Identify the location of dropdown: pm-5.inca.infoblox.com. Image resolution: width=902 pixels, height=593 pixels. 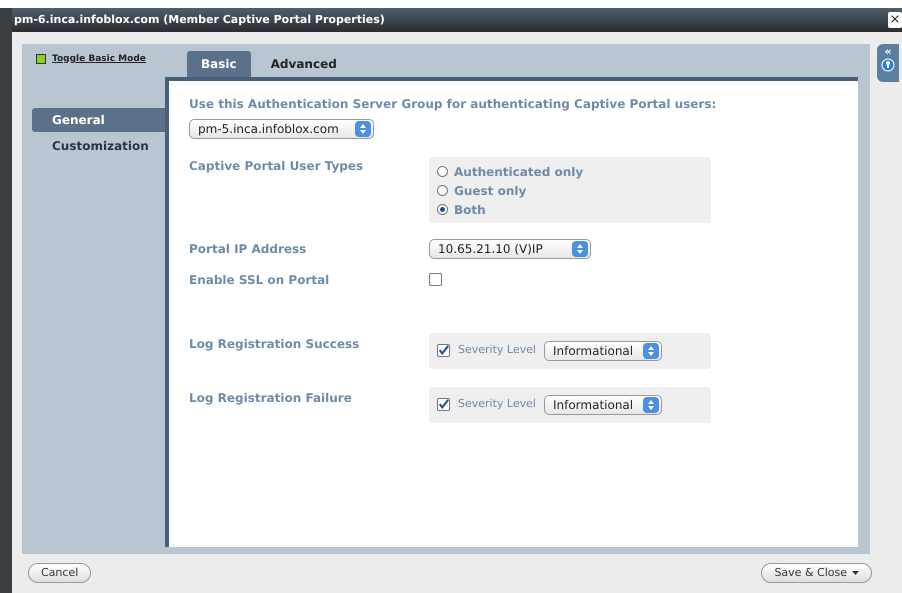
(281, 128).